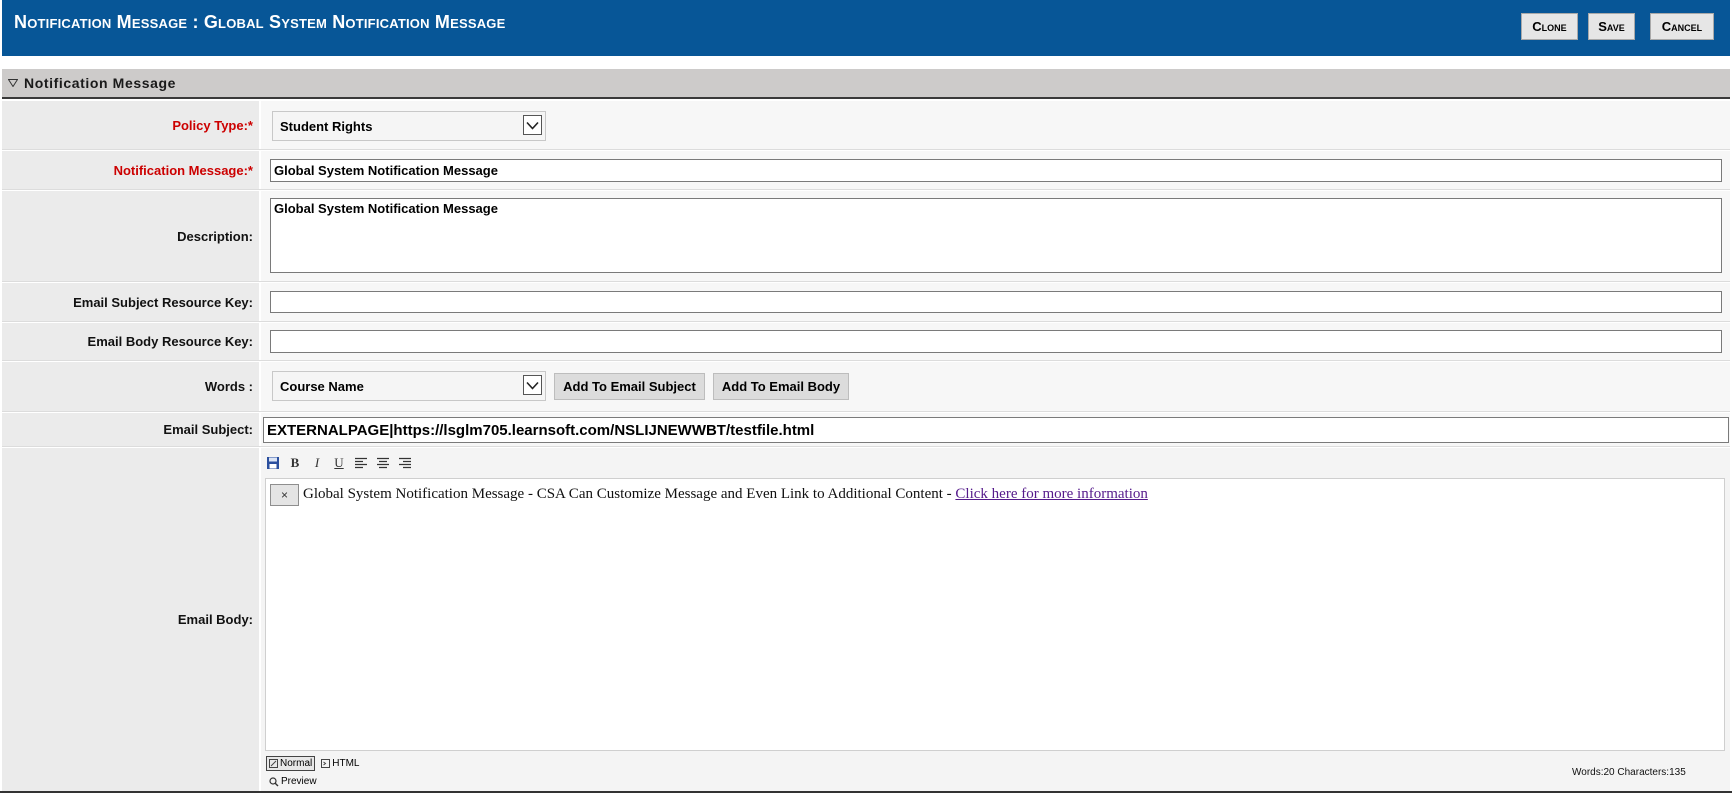 The image size is (1732, 793). Describe the element at coordinates (1549, 26) in the screenshot. I see `clone-button: Clone` at that location.